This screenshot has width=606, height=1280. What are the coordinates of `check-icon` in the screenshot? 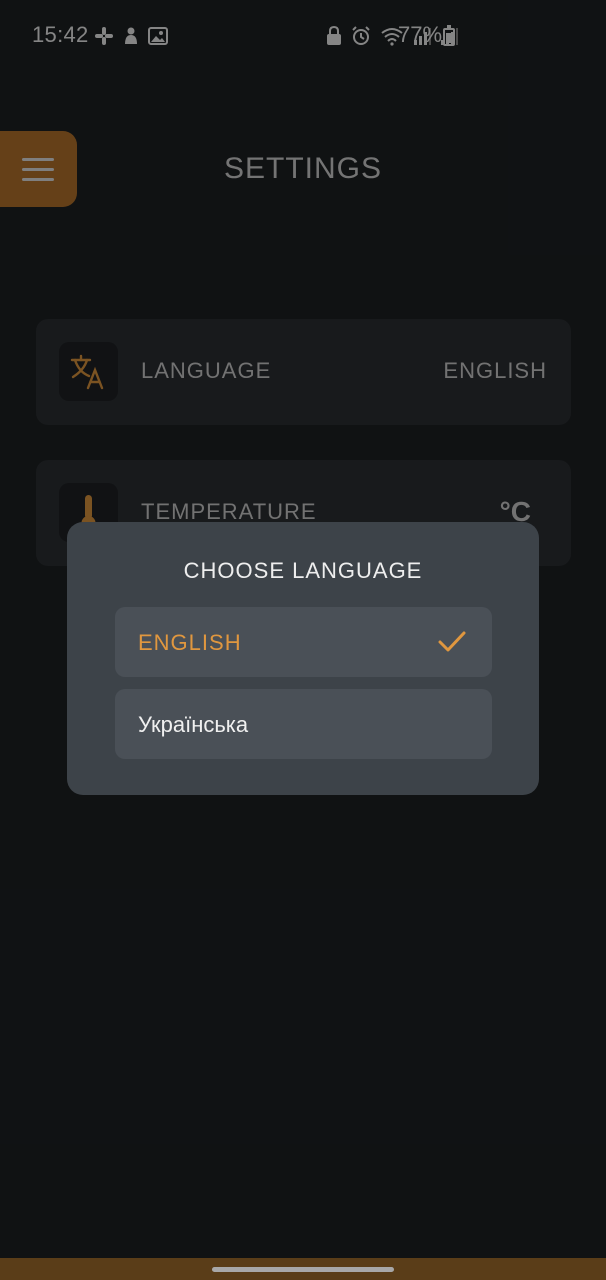 It's located at (452, 641).